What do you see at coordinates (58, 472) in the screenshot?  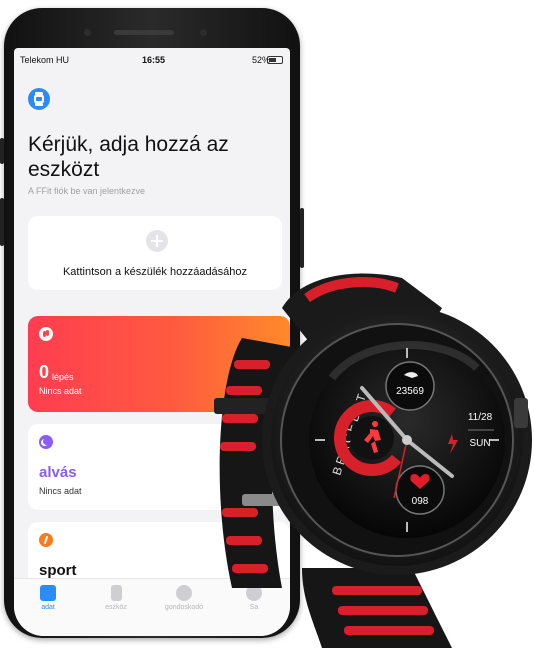 I see `sleep-title: alvás` at bounding box center [58, 472].